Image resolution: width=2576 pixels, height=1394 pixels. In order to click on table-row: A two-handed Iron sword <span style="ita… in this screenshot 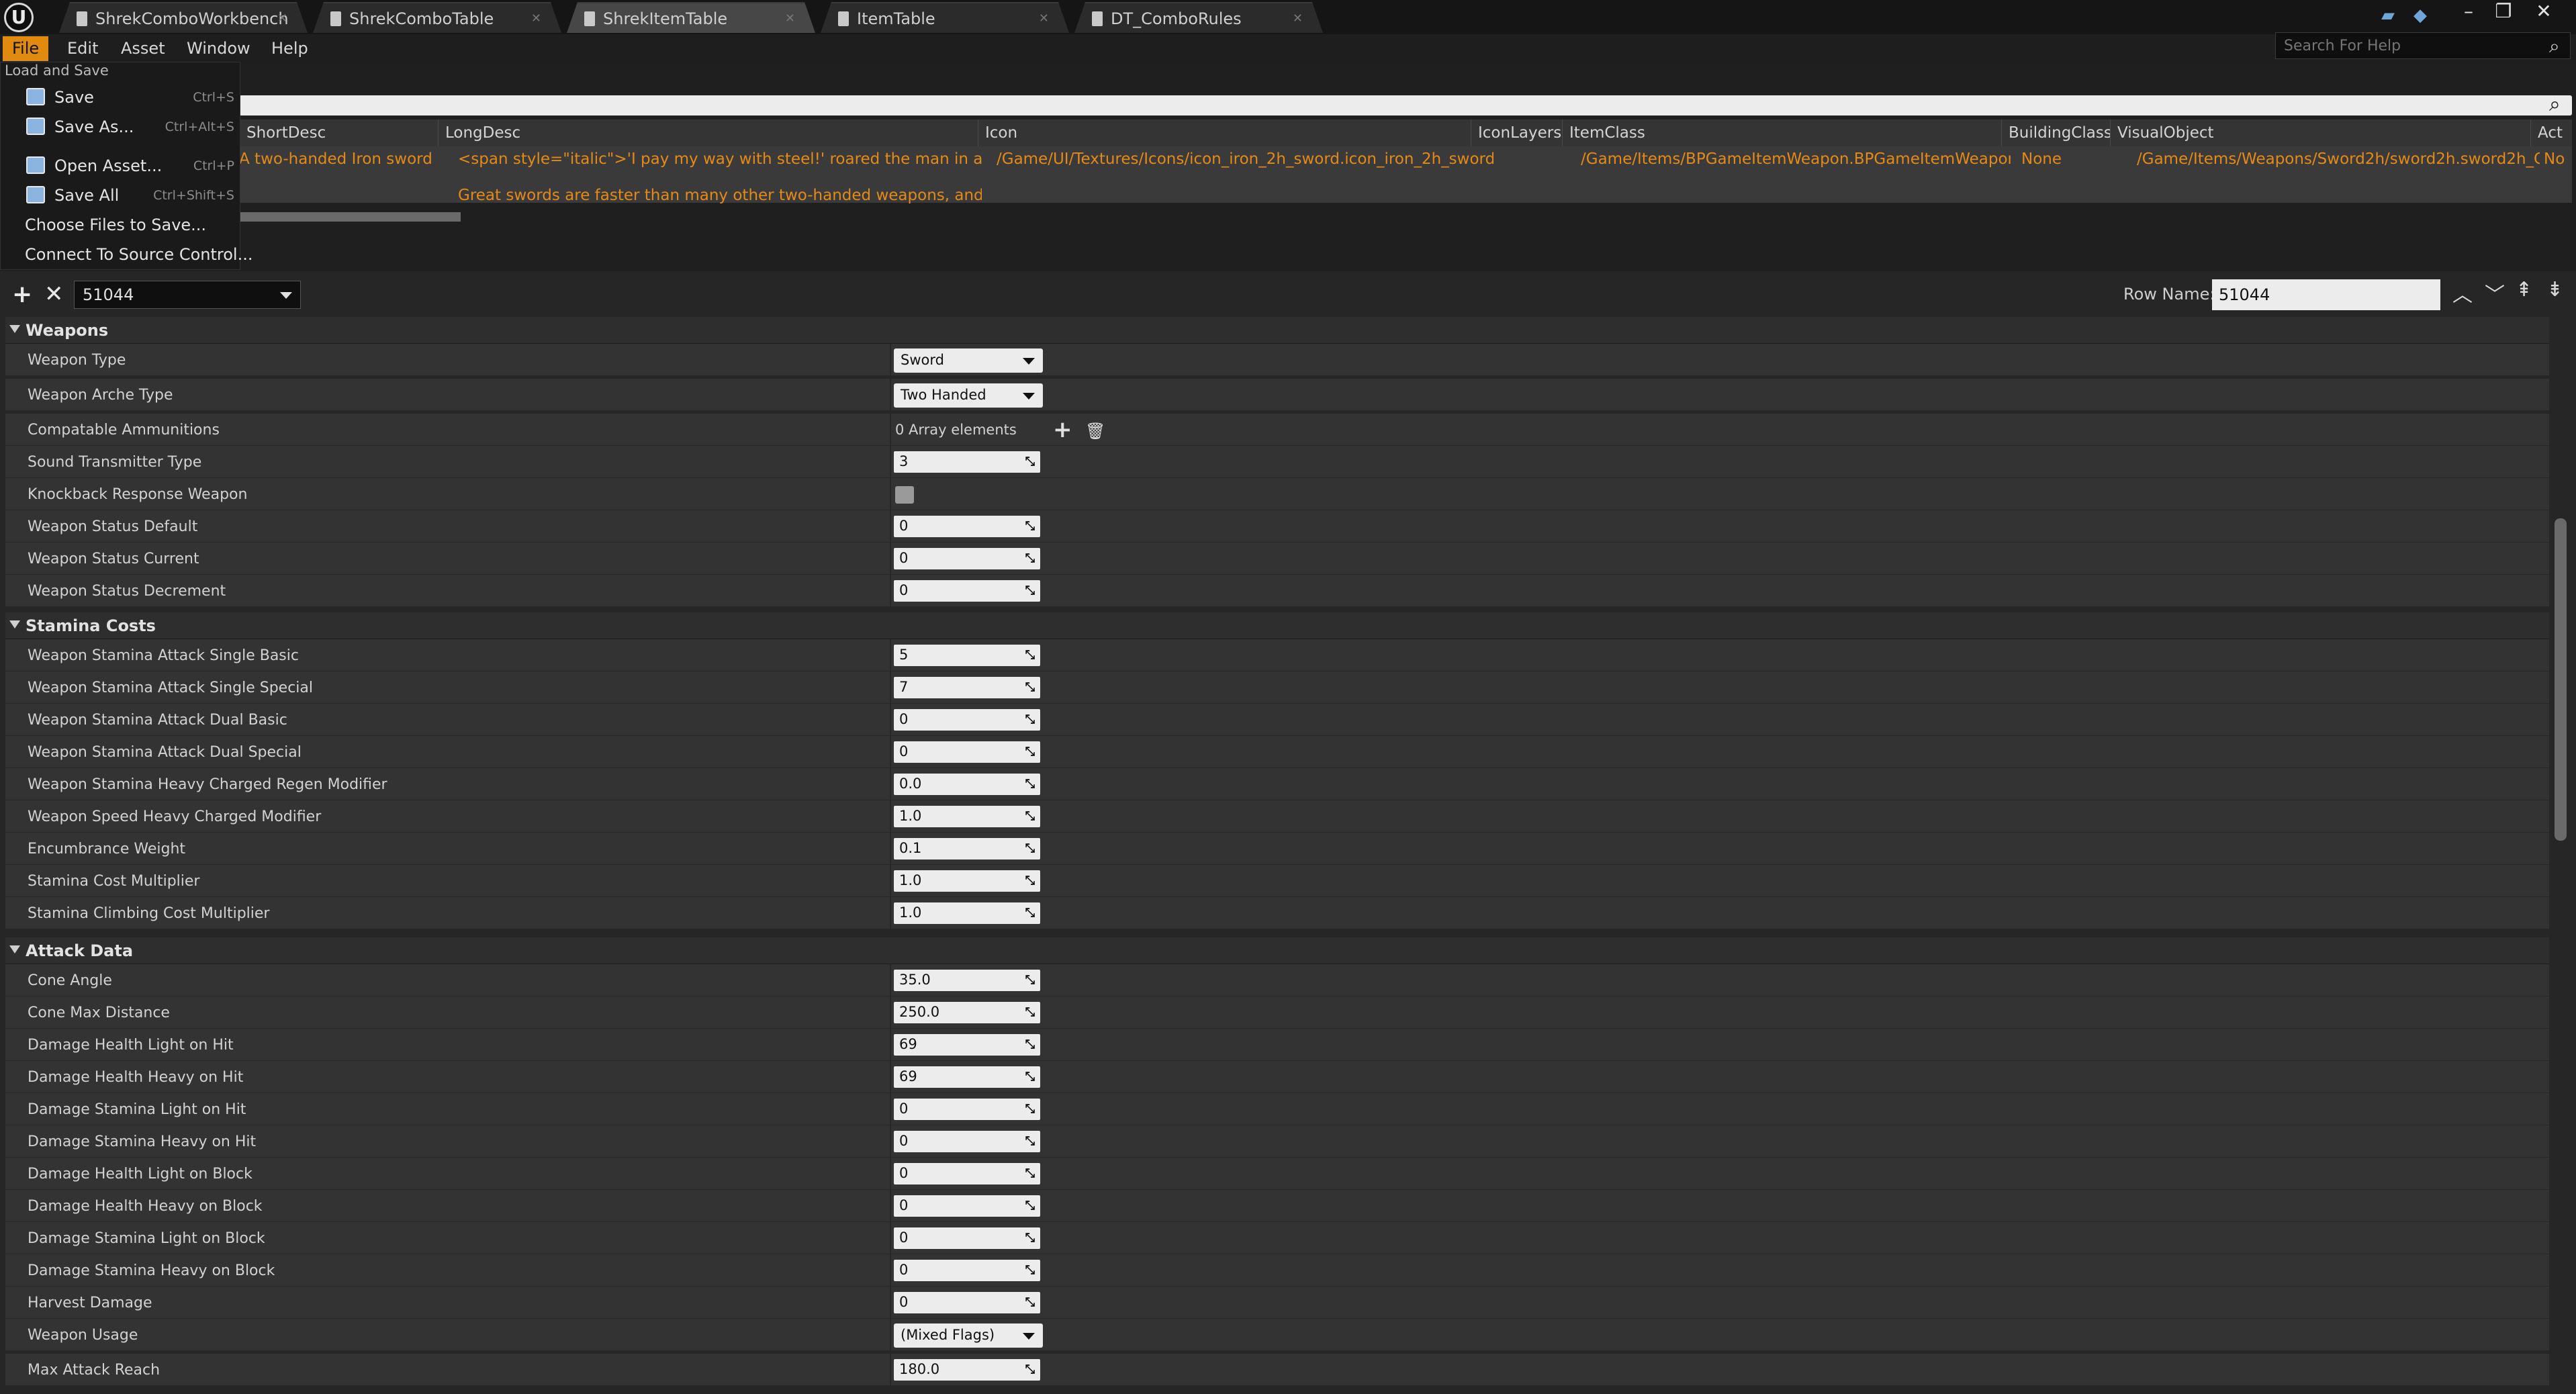, I will do `click(1405, 175)`.